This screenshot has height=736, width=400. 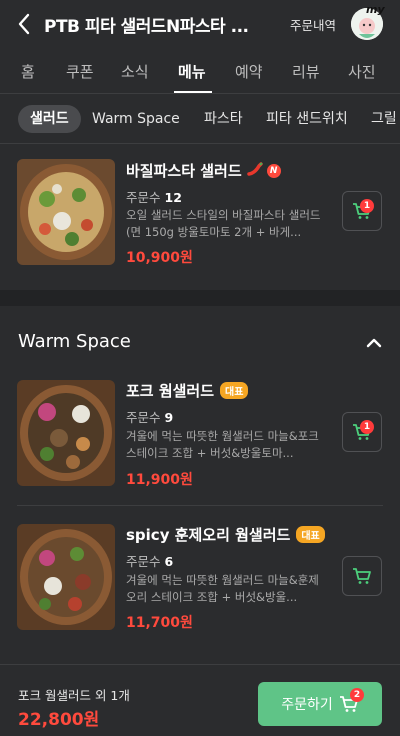 I want to click on add-to-cart-button, so click(x=362, y=576).